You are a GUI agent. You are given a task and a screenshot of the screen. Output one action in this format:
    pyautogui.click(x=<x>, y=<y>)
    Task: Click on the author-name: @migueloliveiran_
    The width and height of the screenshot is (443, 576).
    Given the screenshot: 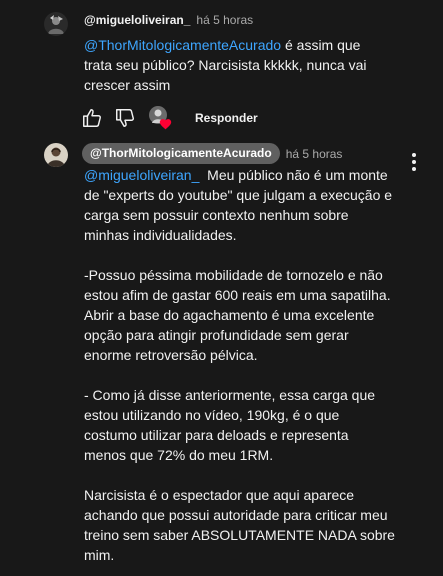 What is the action you would take?
    pyautogui.click(x=137, y=20)
    